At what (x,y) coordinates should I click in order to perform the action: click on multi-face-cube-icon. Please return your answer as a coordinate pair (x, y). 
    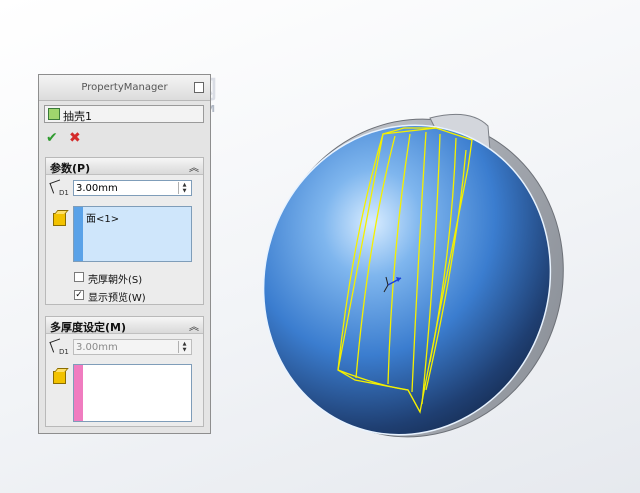
    Looking at the image, I should click on (59, 377).